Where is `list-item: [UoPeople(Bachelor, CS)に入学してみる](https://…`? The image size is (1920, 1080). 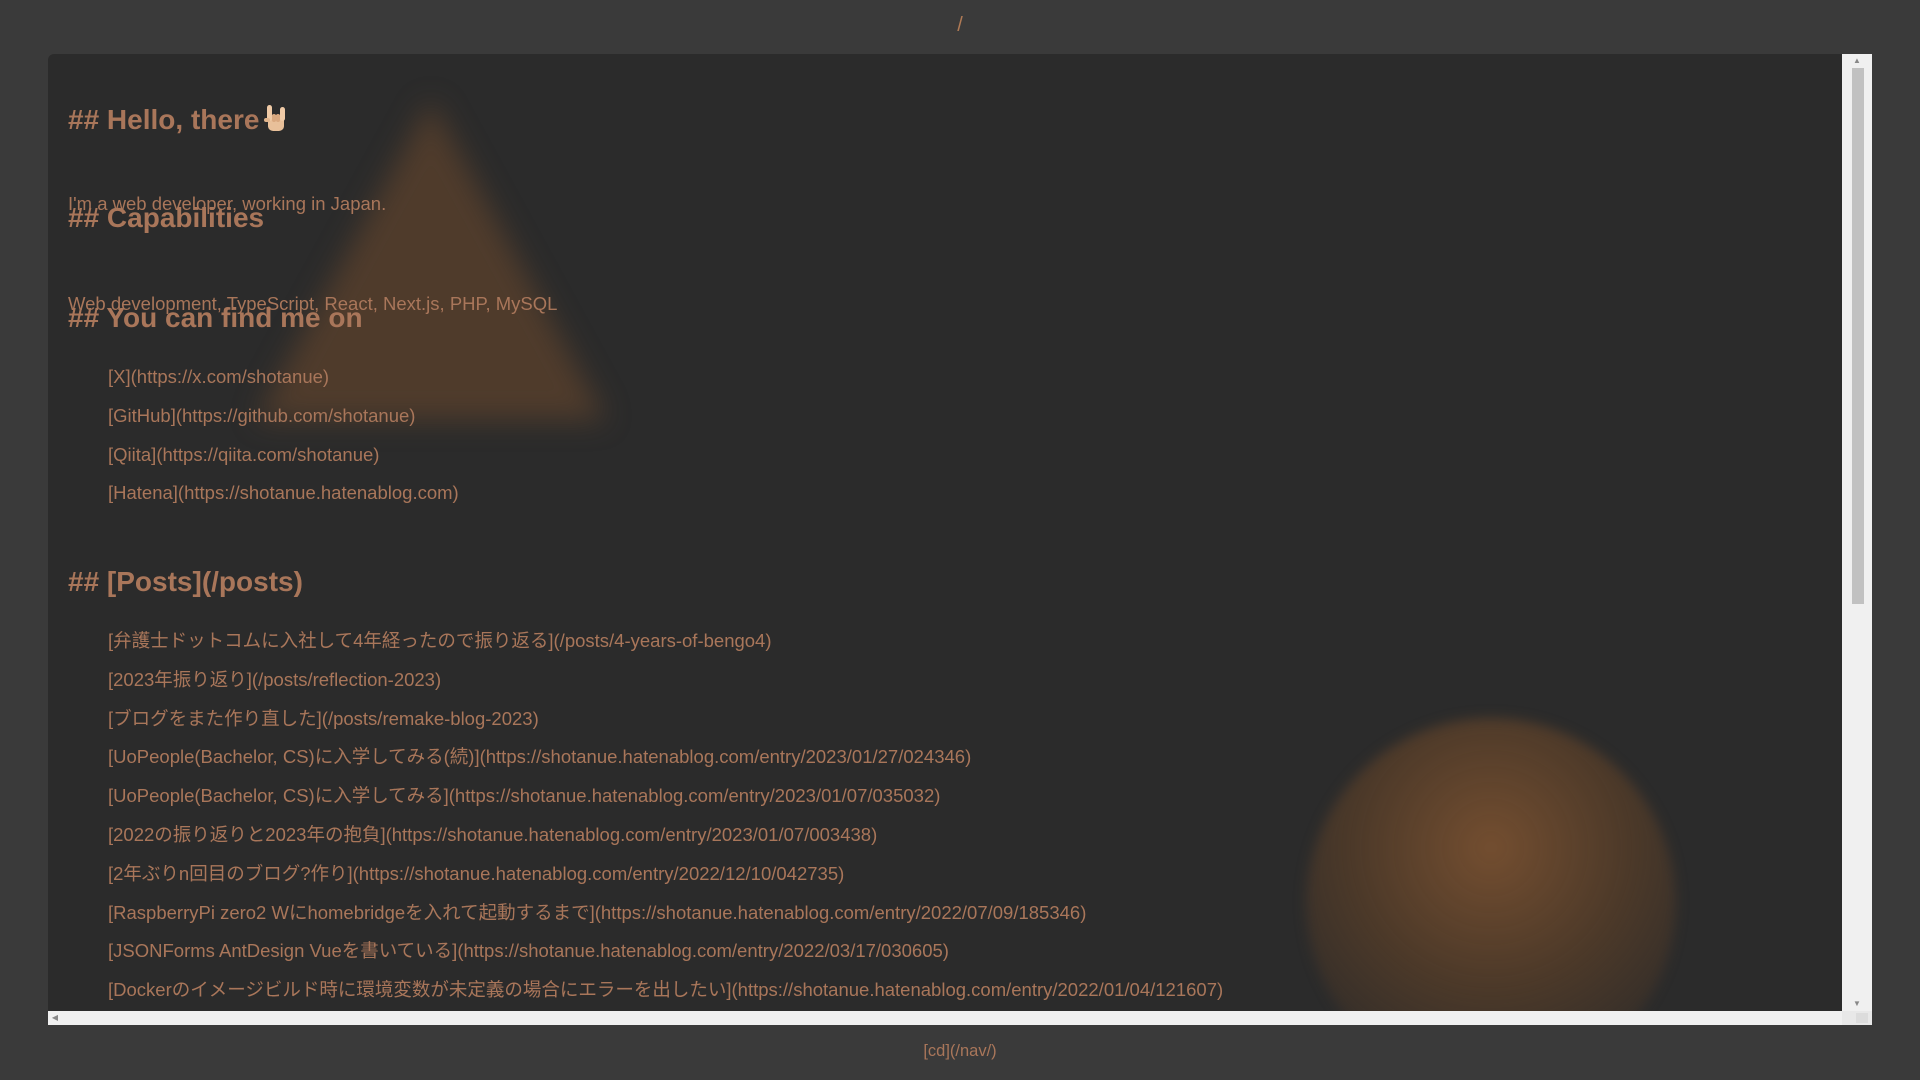 list-item: [UoPeople(Bachelor, CS)に入学してみる](https://… is located at coordinates (665, 804).